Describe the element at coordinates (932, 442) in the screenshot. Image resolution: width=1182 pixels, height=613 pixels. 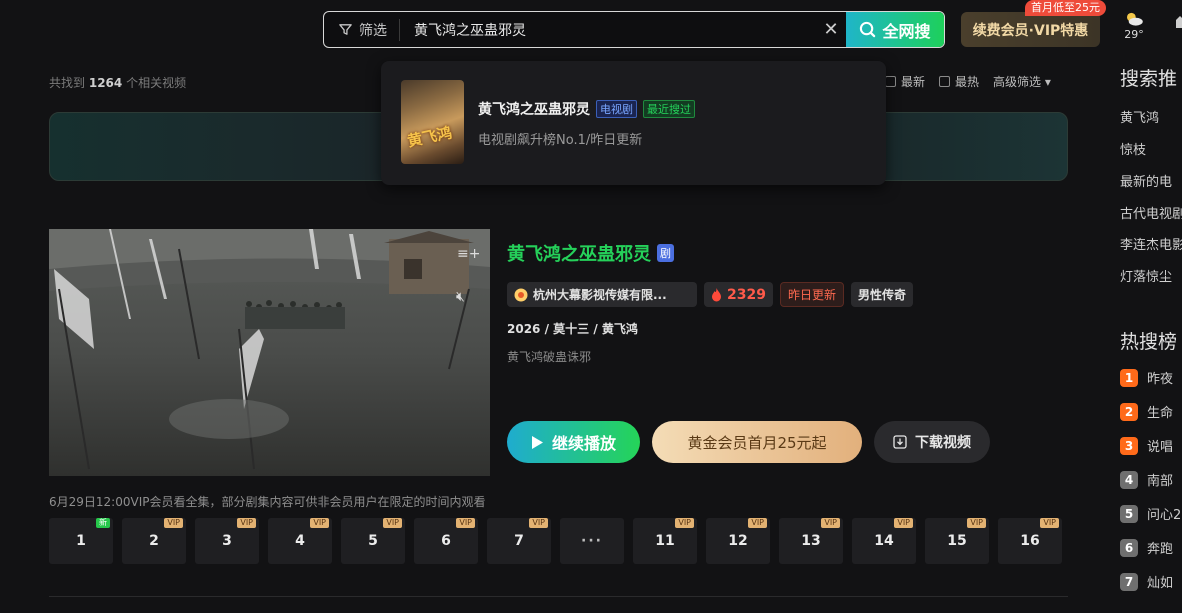
I see `download-button: 下载视频` at that location.